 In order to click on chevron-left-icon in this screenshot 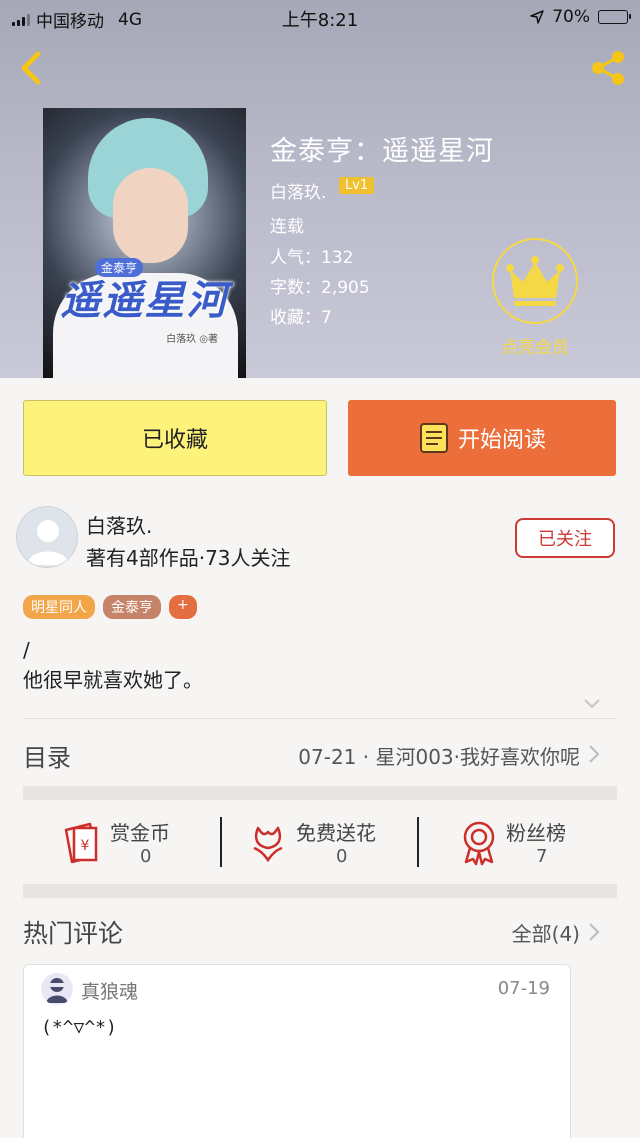, I will do `click(31, 68)`.